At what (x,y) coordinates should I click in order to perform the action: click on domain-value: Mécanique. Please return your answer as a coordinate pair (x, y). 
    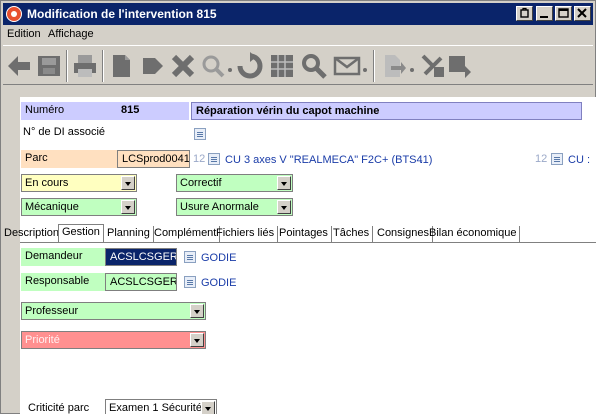
    Looking at the image, I should click on (52, 207).